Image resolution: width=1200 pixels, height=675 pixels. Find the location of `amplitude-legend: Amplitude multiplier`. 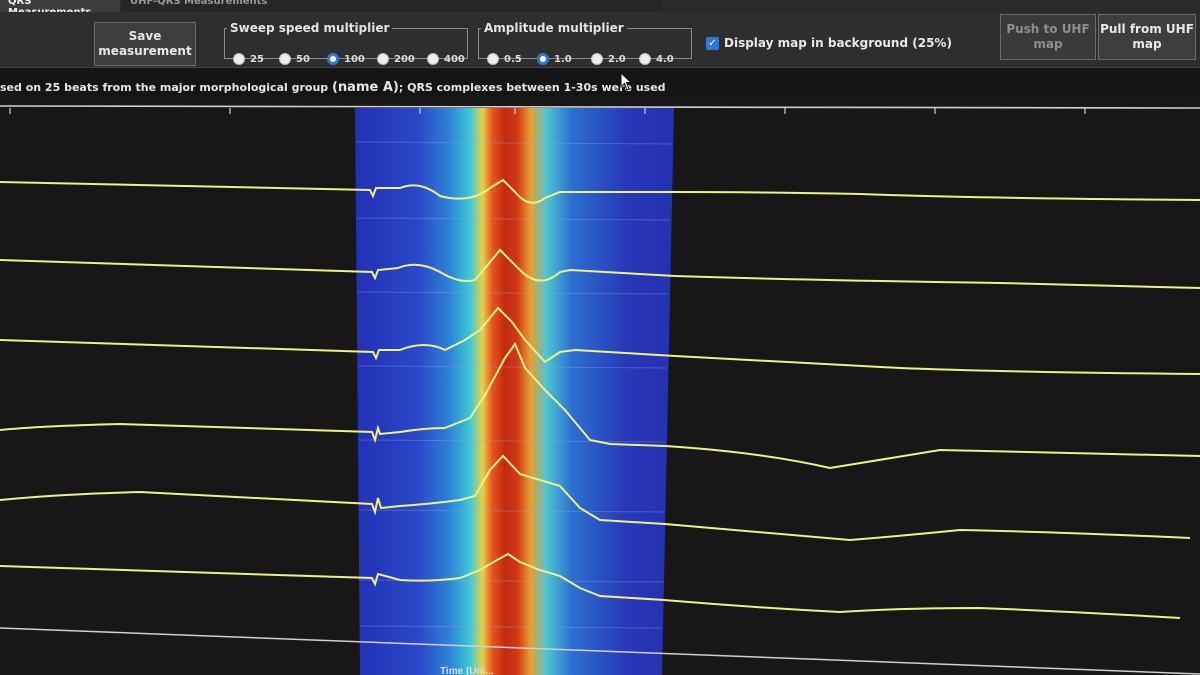

amplitude-legend: Amplitude multiplier is located at coordinates (554, 28).